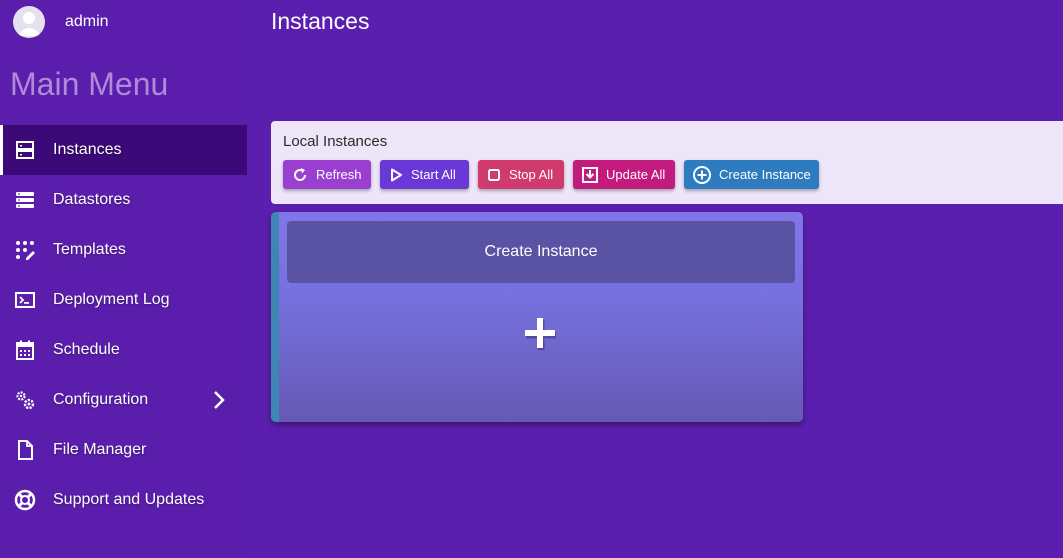  I want to click on sidebar-item-deployment-log: Deployment Log, so click(123, 300).